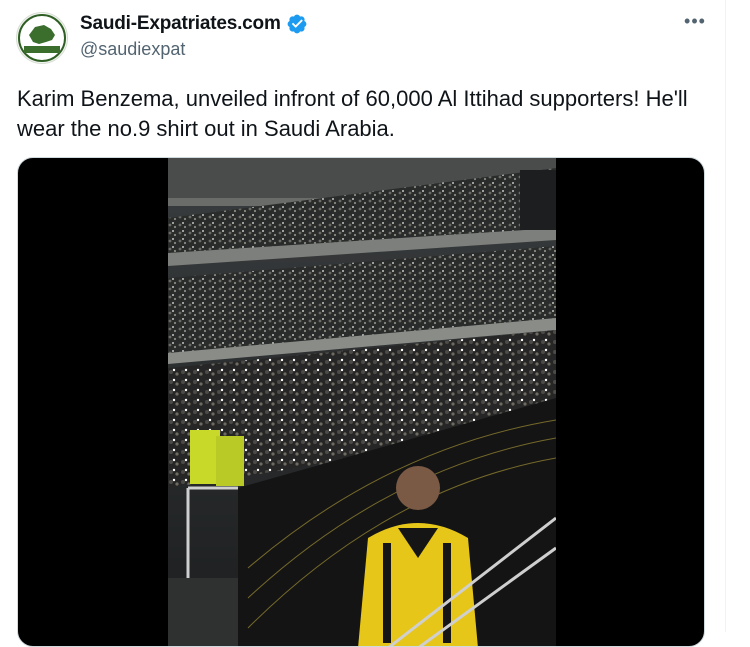 The width and height of the screenshot is (750, 647). I want to click on author-display-name: Saudi-Expatriates.com, so click(180, 24).